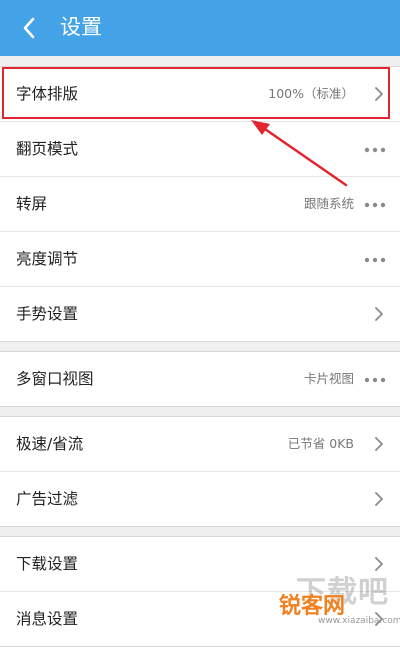 The width and height of the screenshot is (400, 647). What do you see at coordinates (328, 378) in the screenshot?
I see `row-value: 卡片视图` at bounding box center [328, 378].